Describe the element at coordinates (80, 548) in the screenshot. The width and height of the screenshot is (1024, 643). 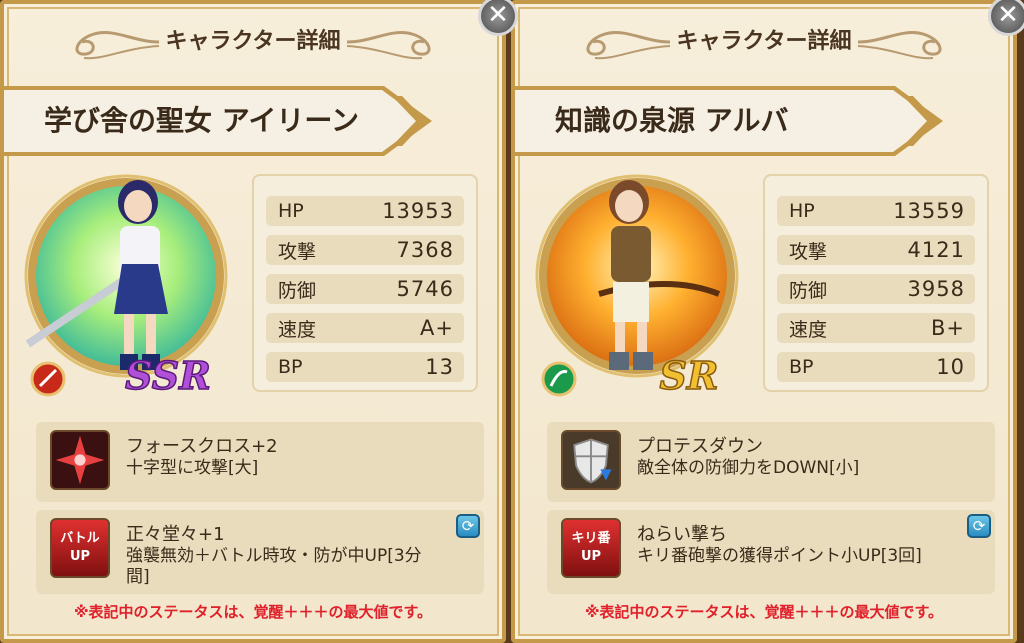
I see `battle-up-icon: バトル UP` at that location.